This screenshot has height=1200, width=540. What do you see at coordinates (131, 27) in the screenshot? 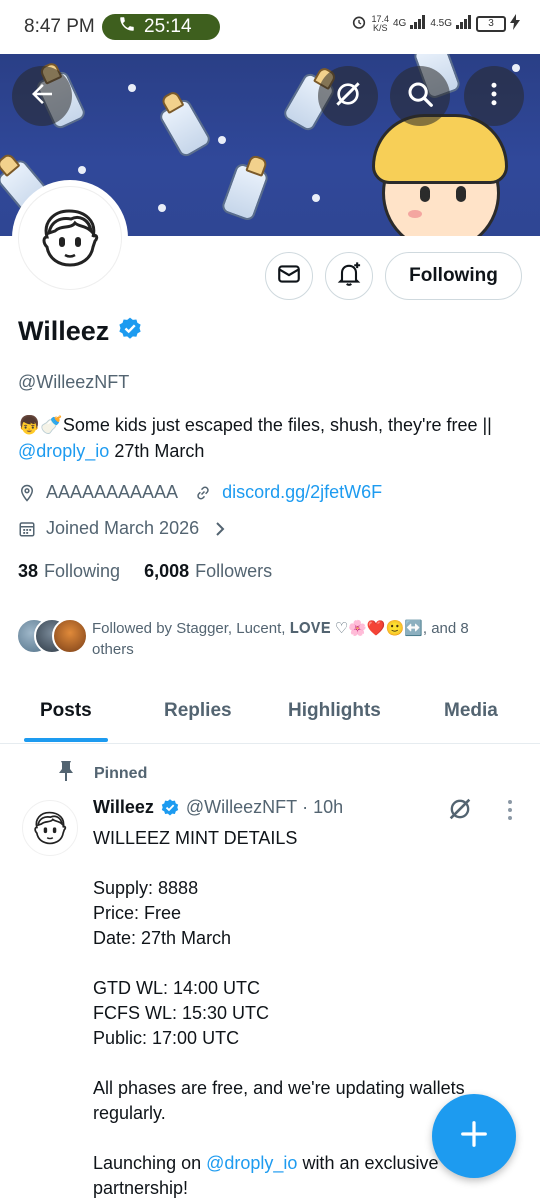
I see `phone-icon` at bounding box center [131, 27].